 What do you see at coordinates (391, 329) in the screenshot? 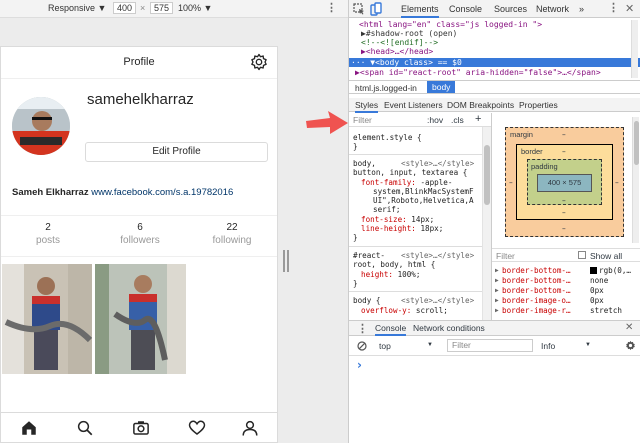
I see `drawer-tab-console: Console` at bounding box center [391, 329].